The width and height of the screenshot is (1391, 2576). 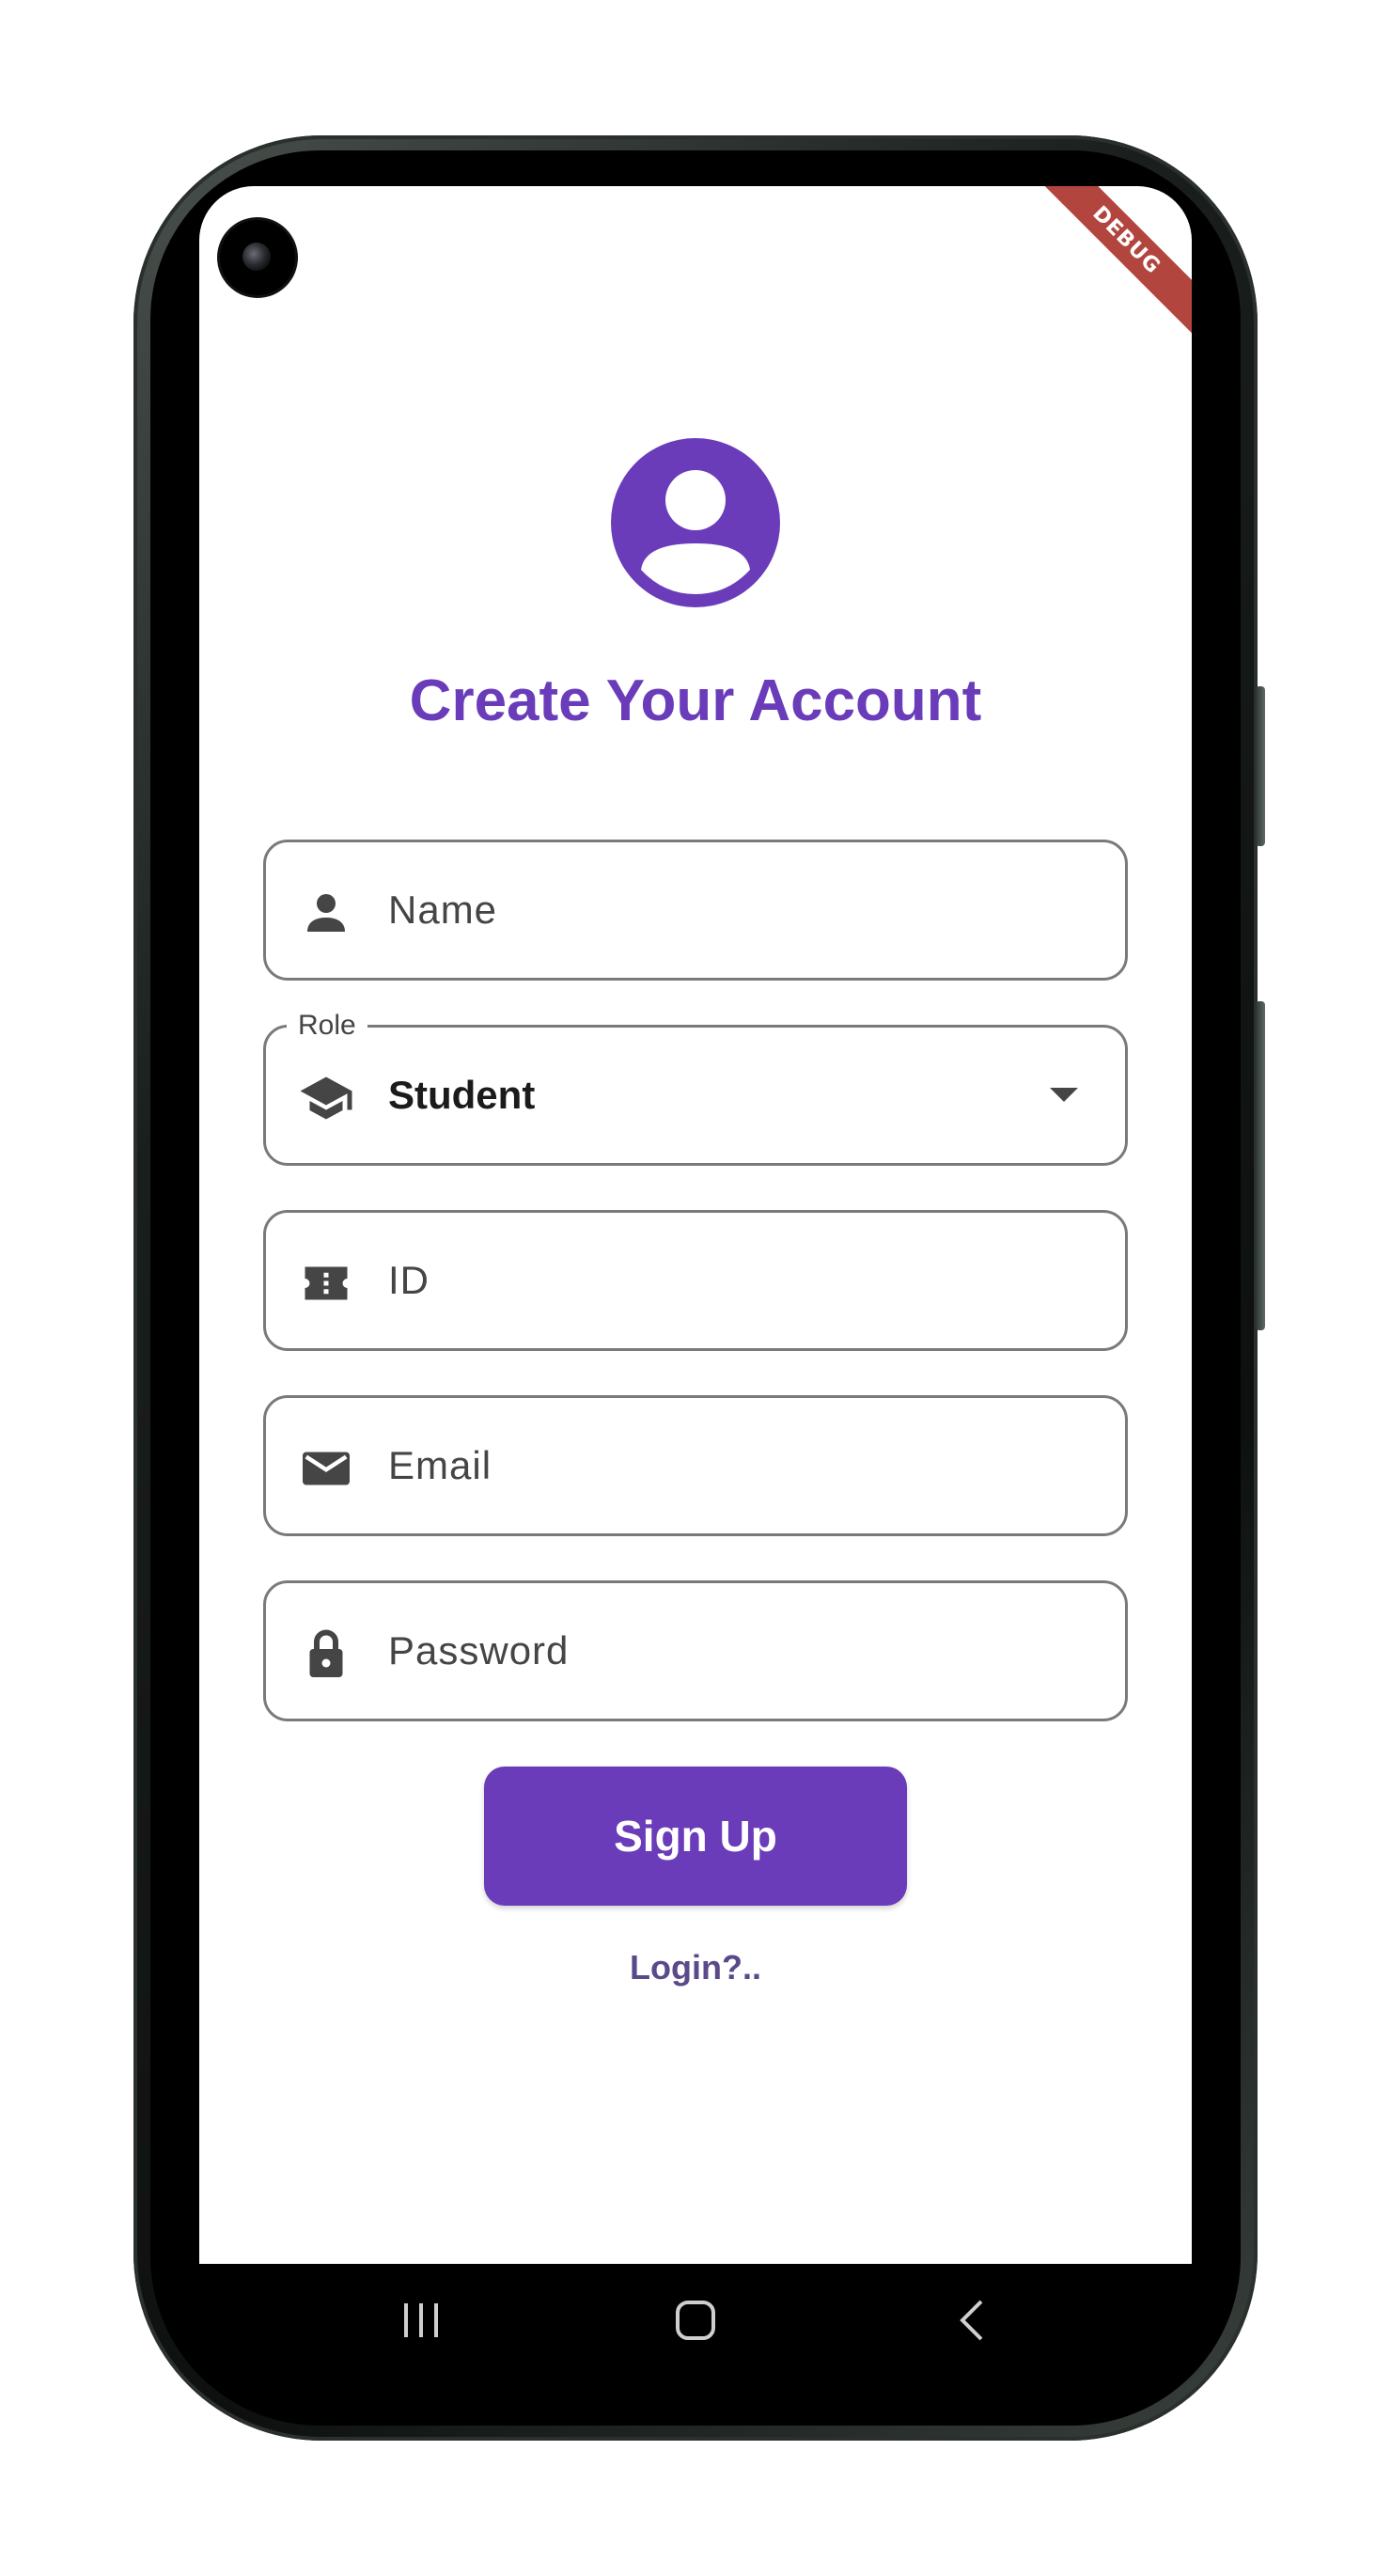 What do you see at coordinates (696, 911) in the screenshot?
I see `name-field: Name` at bounding box center [696, 911].